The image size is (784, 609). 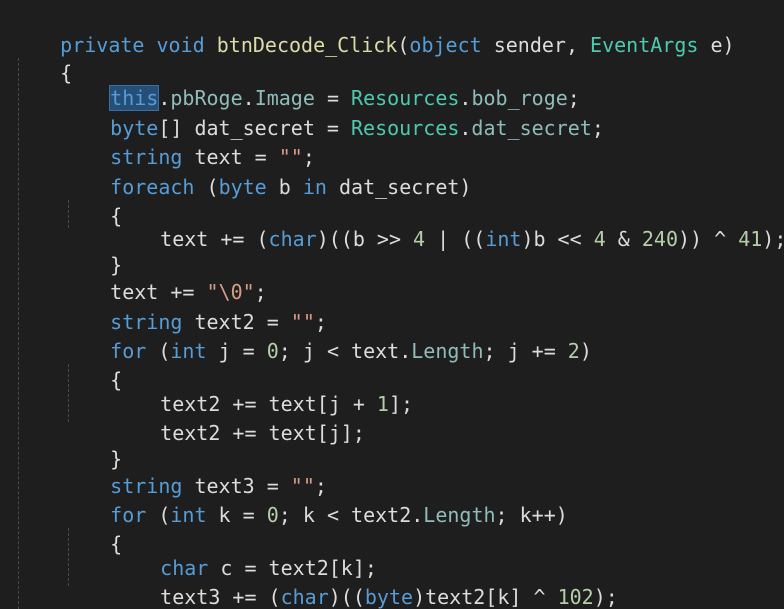 I want to click on code-token: )text2[k] ^, so click(x=485, y=597).